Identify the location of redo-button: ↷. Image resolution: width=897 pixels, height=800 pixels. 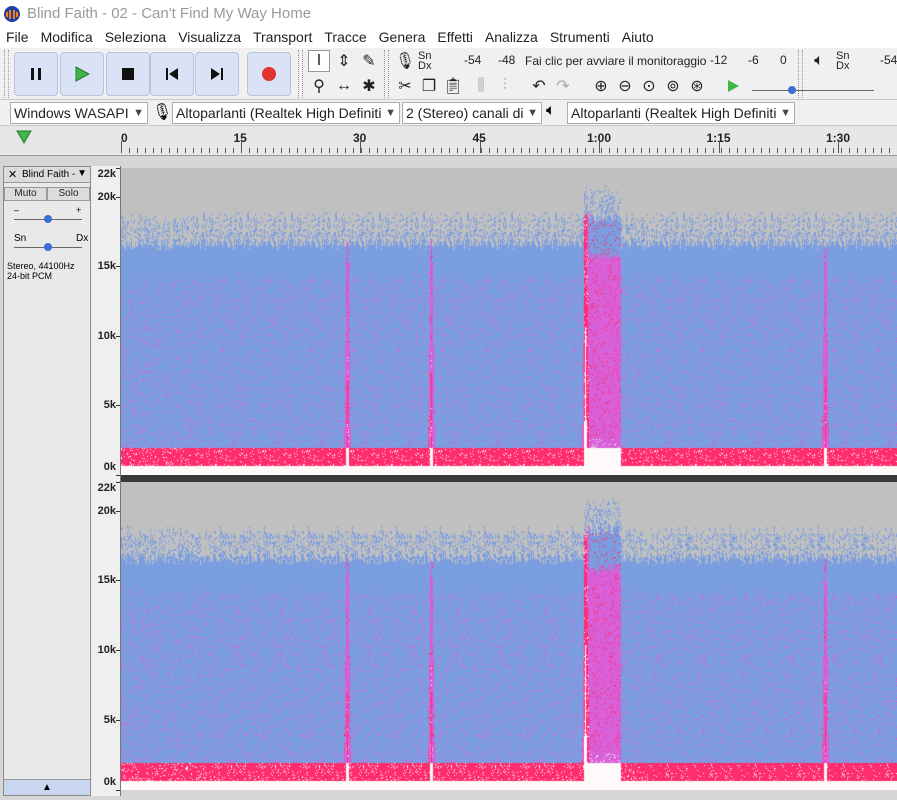
(563, 86).